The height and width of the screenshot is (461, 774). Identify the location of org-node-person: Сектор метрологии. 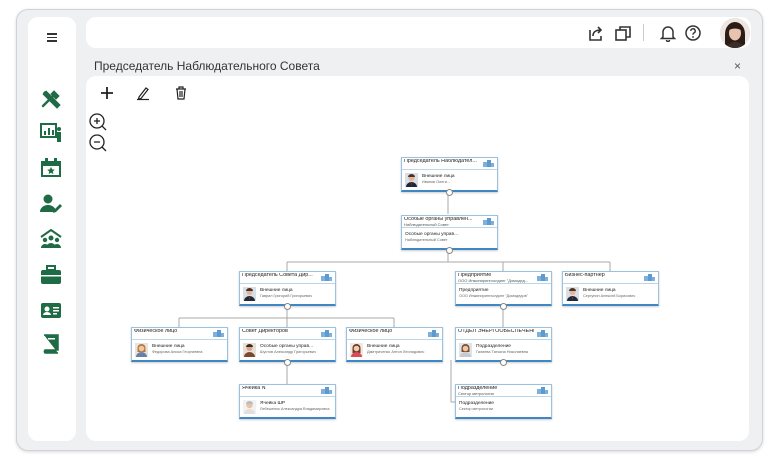
(476, 409).